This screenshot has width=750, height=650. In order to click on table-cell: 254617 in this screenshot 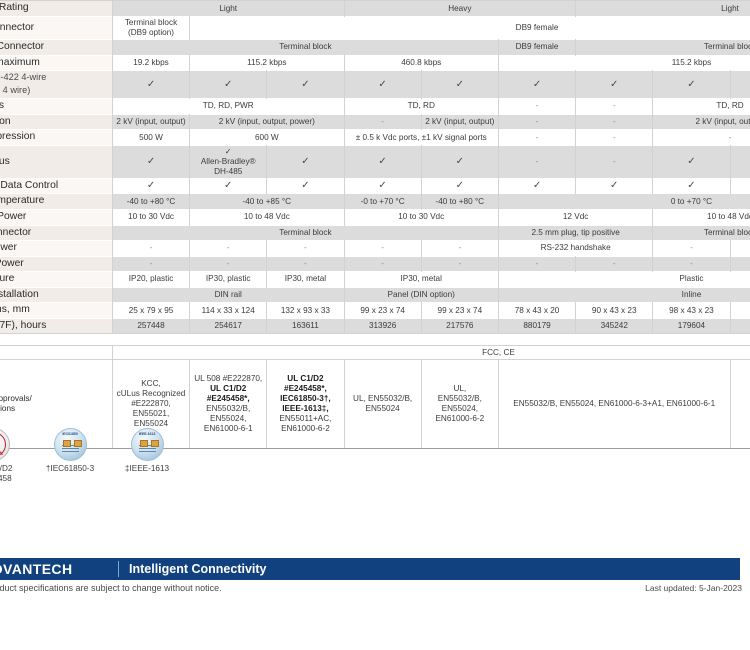, I will do `click(228, 325)`.